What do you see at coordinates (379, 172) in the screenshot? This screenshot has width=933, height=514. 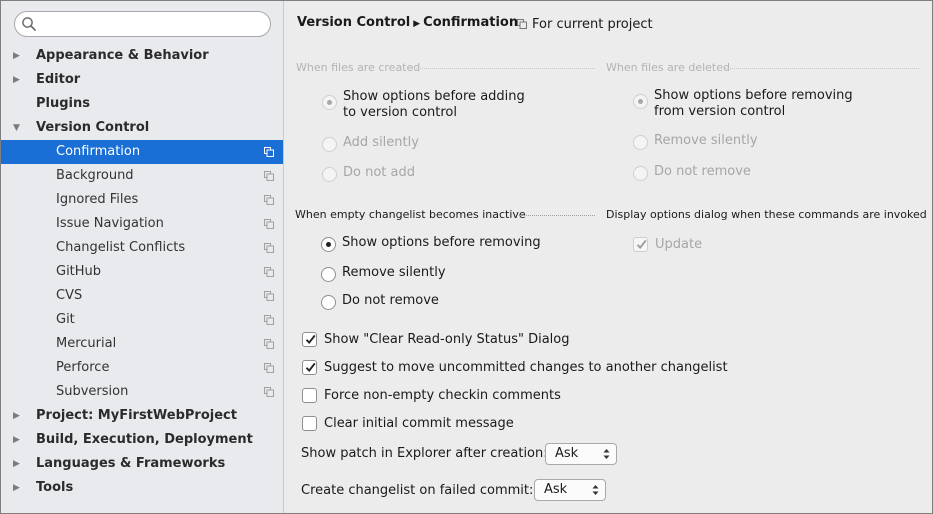 I see `radio-label: Do not add` at bounding box center [379, 172].